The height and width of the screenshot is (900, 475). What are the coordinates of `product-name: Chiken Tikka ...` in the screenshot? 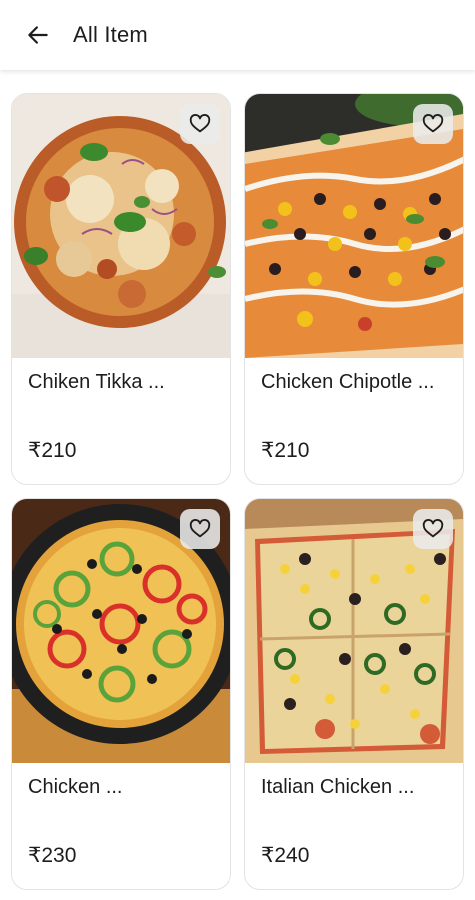 It's located at (96, 382).